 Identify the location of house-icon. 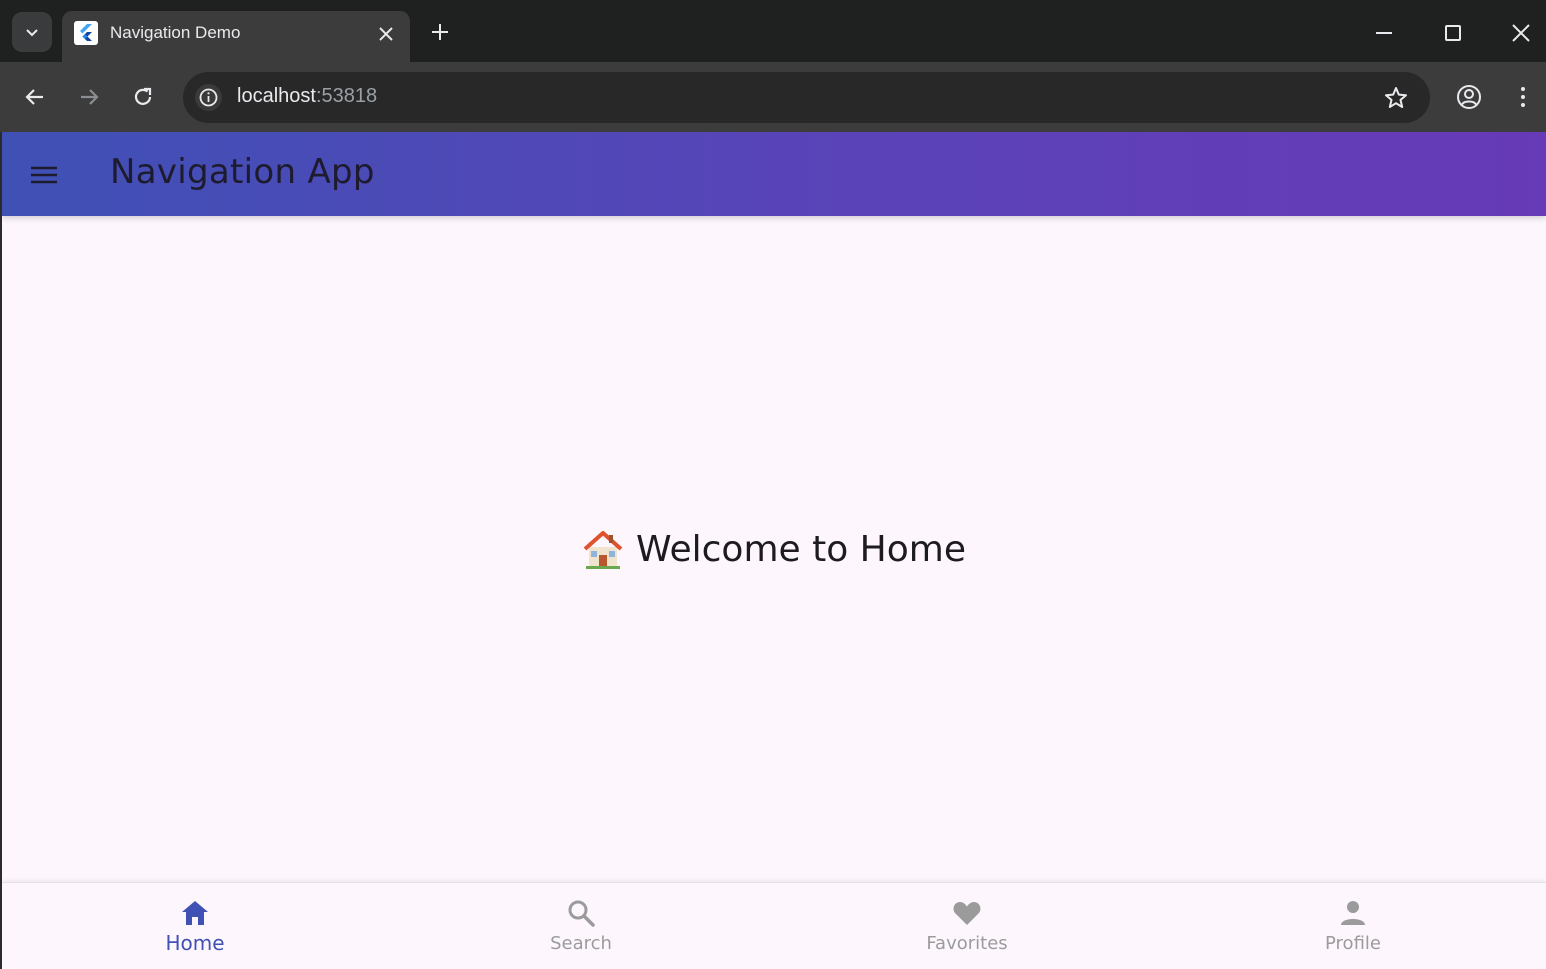
(603, 550).